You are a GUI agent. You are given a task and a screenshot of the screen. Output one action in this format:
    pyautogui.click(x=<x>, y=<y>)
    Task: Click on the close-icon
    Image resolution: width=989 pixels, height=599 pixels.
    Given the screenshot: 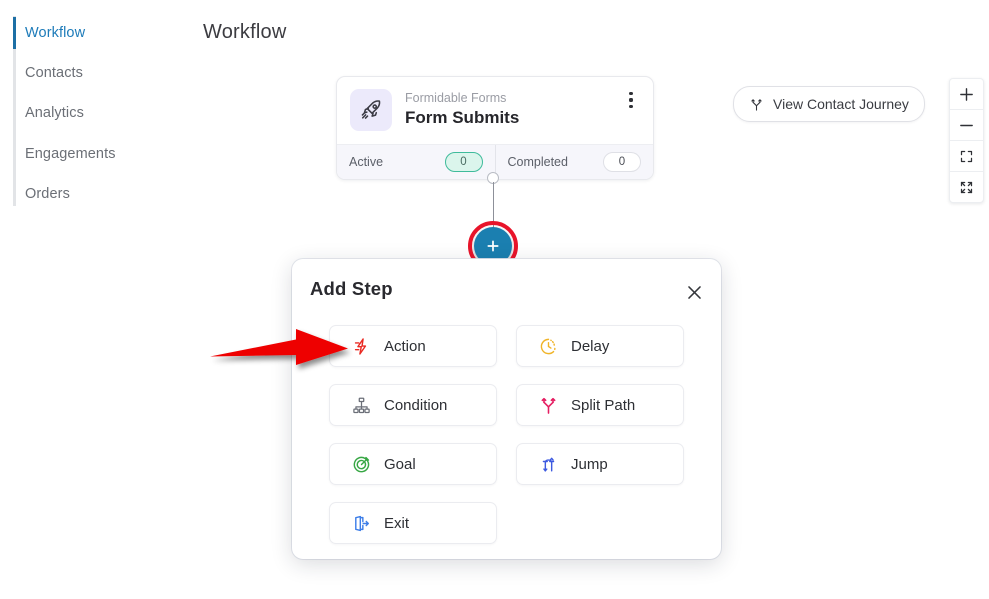 What is the action you would take?
    pyautogui.click(x=694, y=292)
    